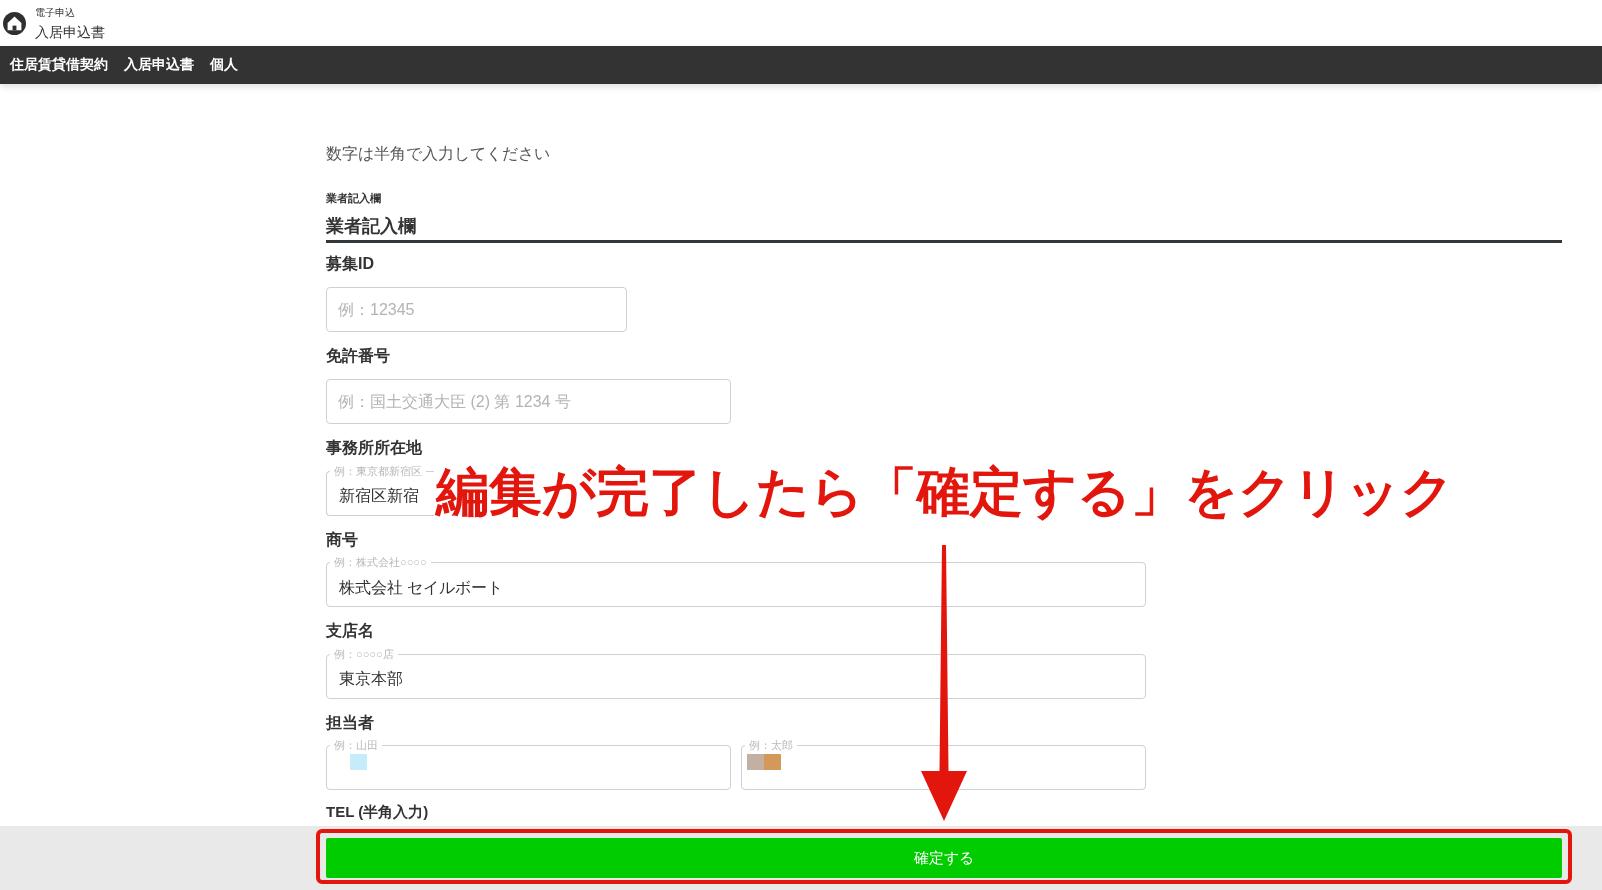 This screenshot has height=890, width=1602. I want to click on field-label: 商号, so click(342, 539).